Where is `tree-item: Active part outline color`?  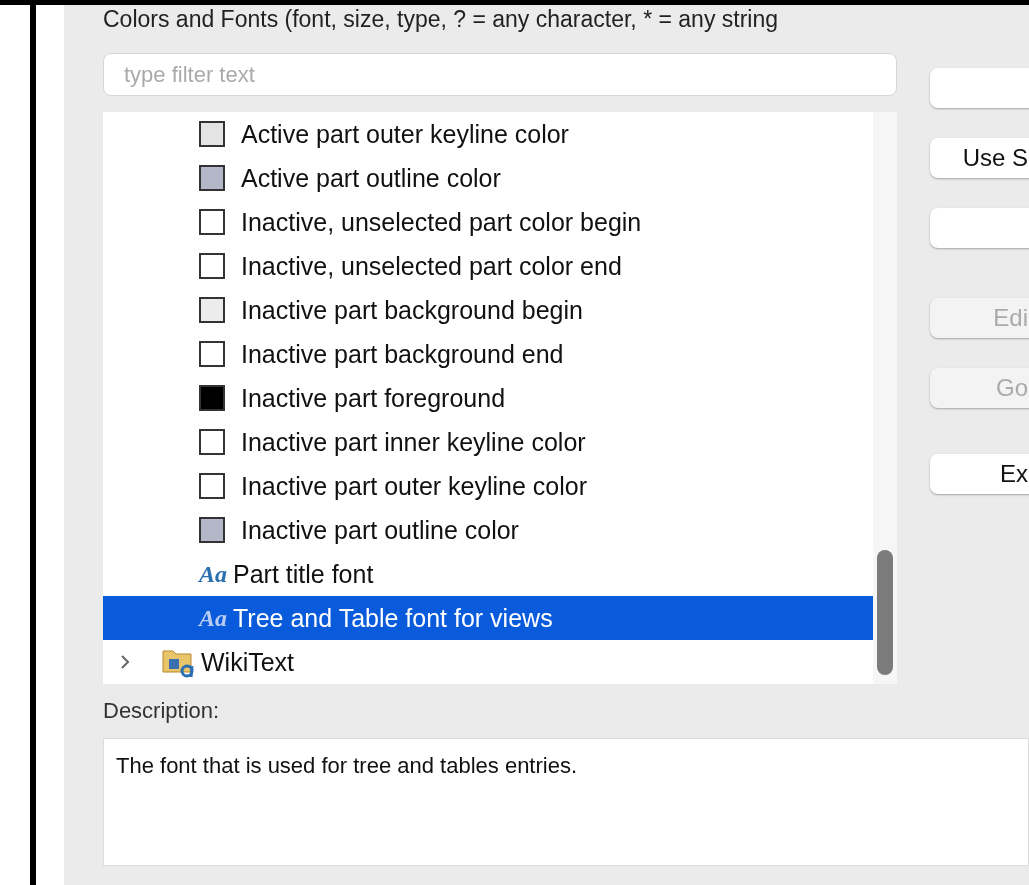
tree-item: Active part outline color is located at coordinates (488, 178).